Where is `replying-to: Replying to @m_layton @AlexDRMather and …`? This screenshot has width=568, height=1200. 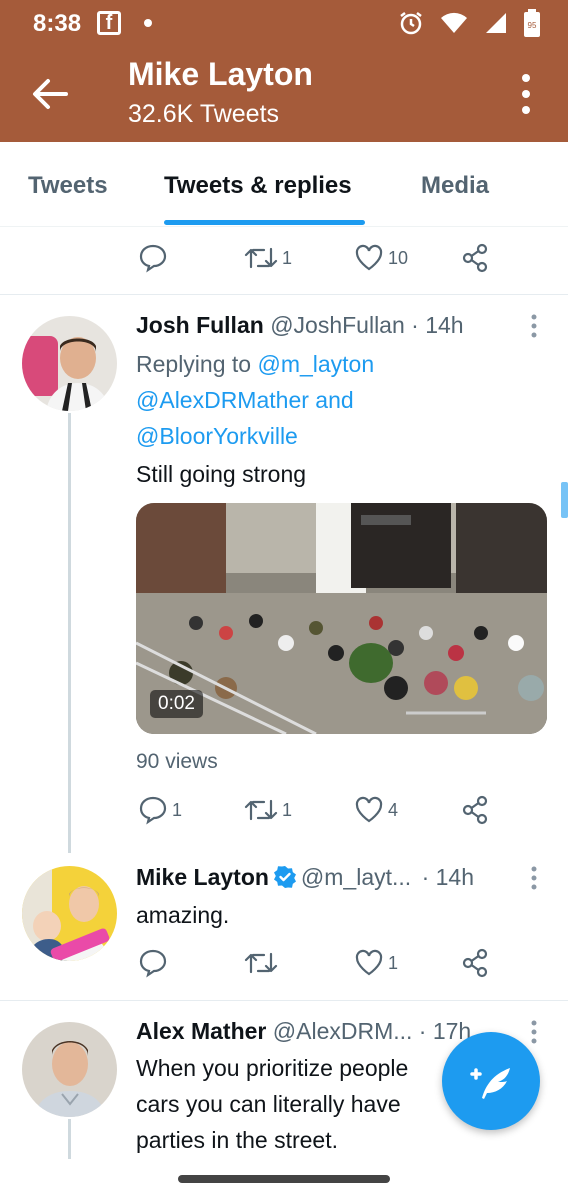 replying-to: Replying to @m_layton @AlexDRMather and … is located at coordinates (286, 400).